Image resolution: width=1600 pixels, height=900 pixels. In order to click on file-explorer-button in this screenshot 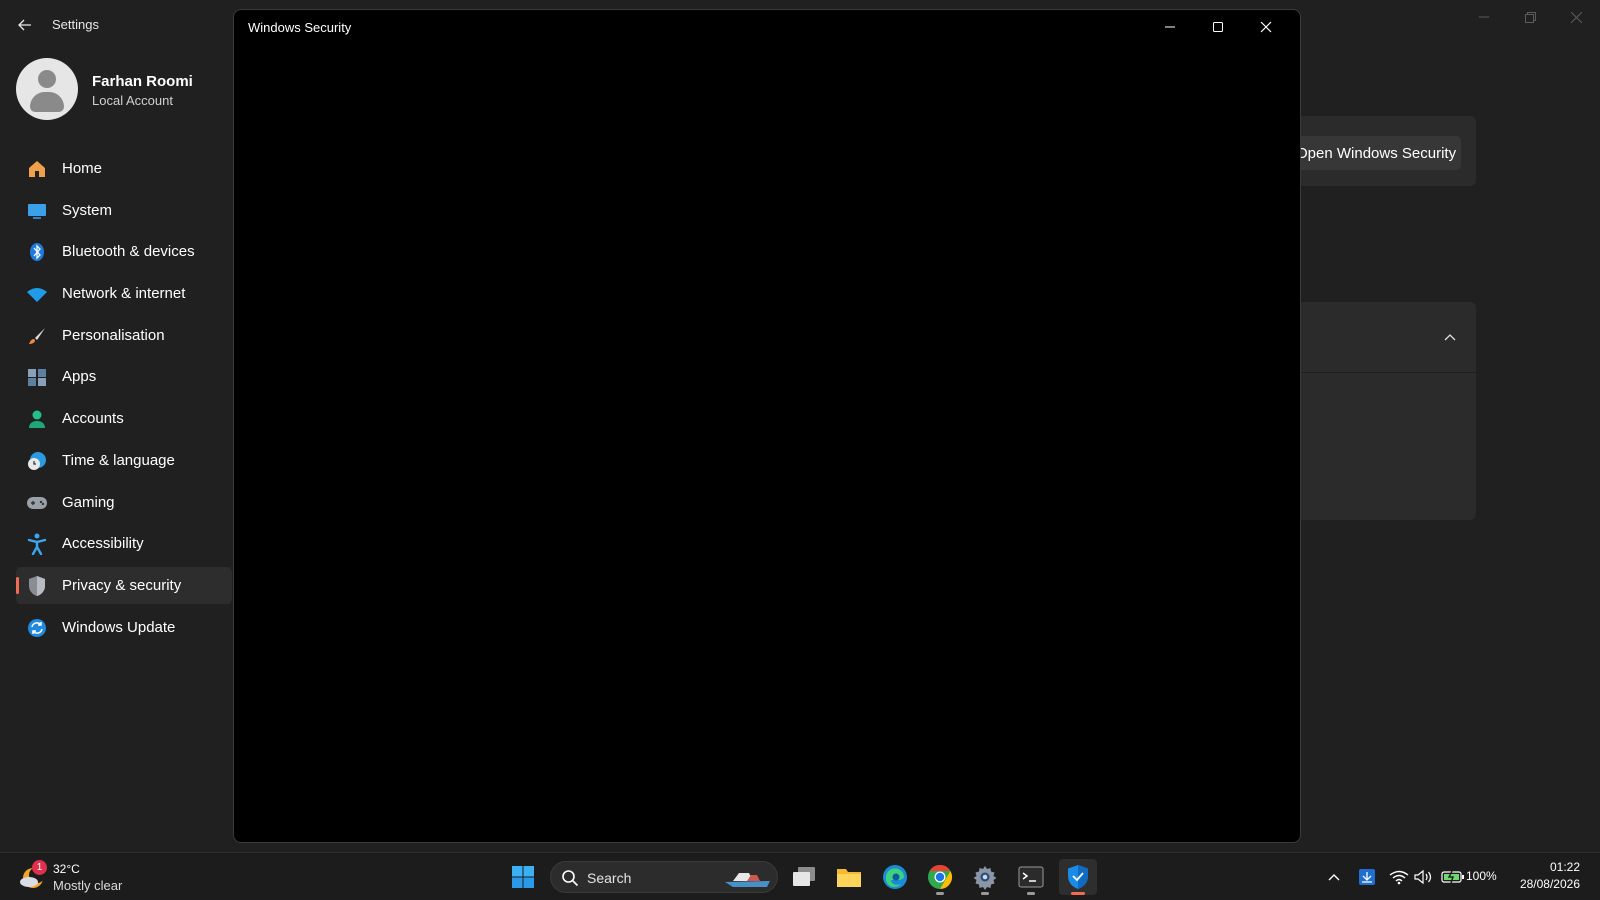, I will do `click(849, 877)`.